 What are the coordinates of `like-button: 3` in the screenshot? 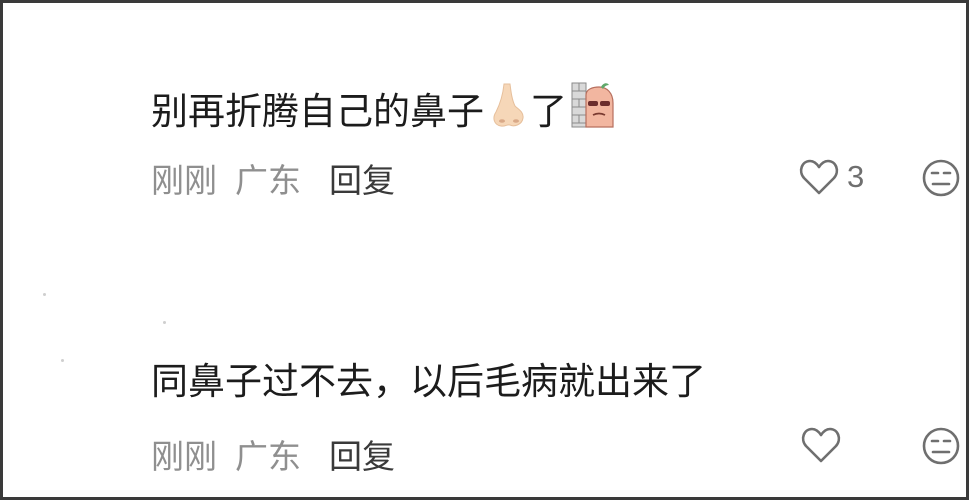 It's located at (831, 177).